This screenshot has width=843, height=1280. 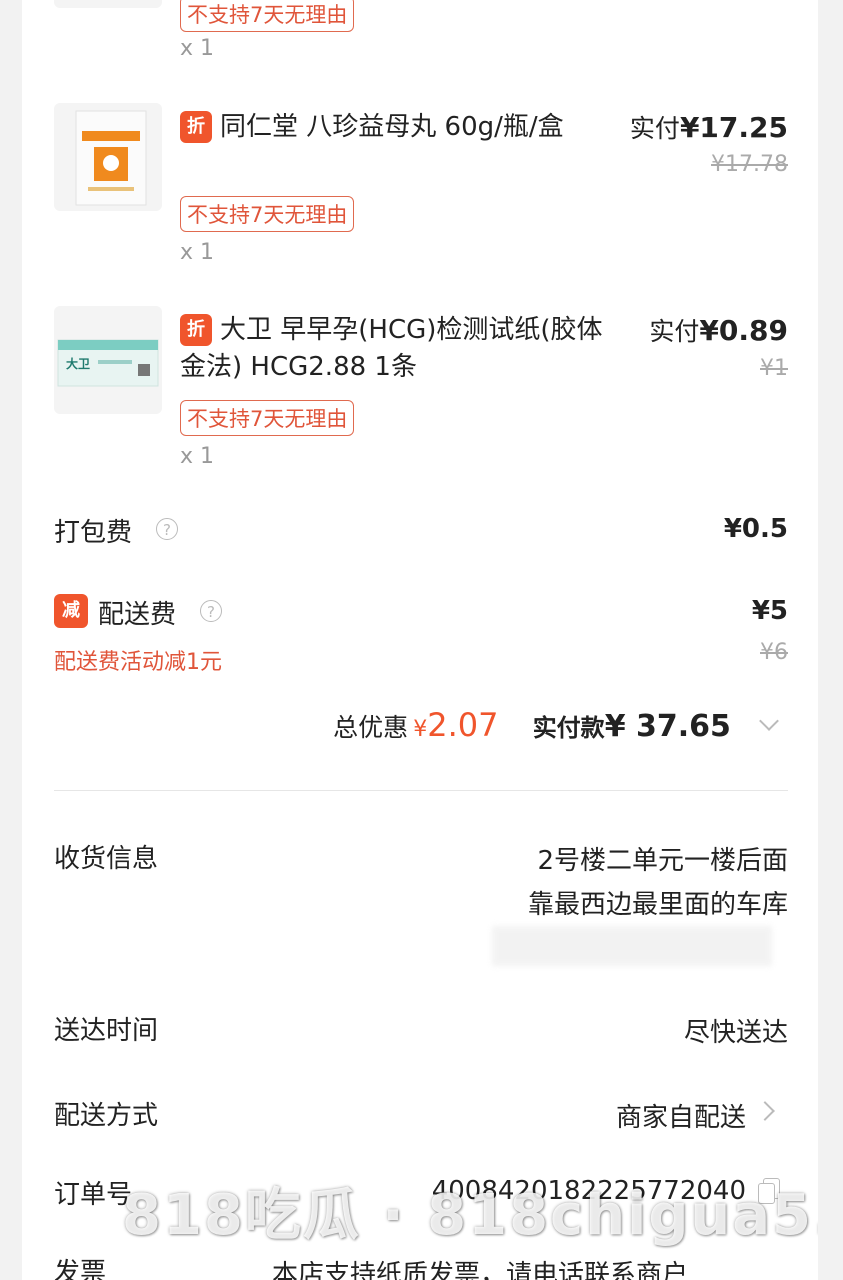 I want to click on original-price: ¥17.78, so click(x=749, y=164).